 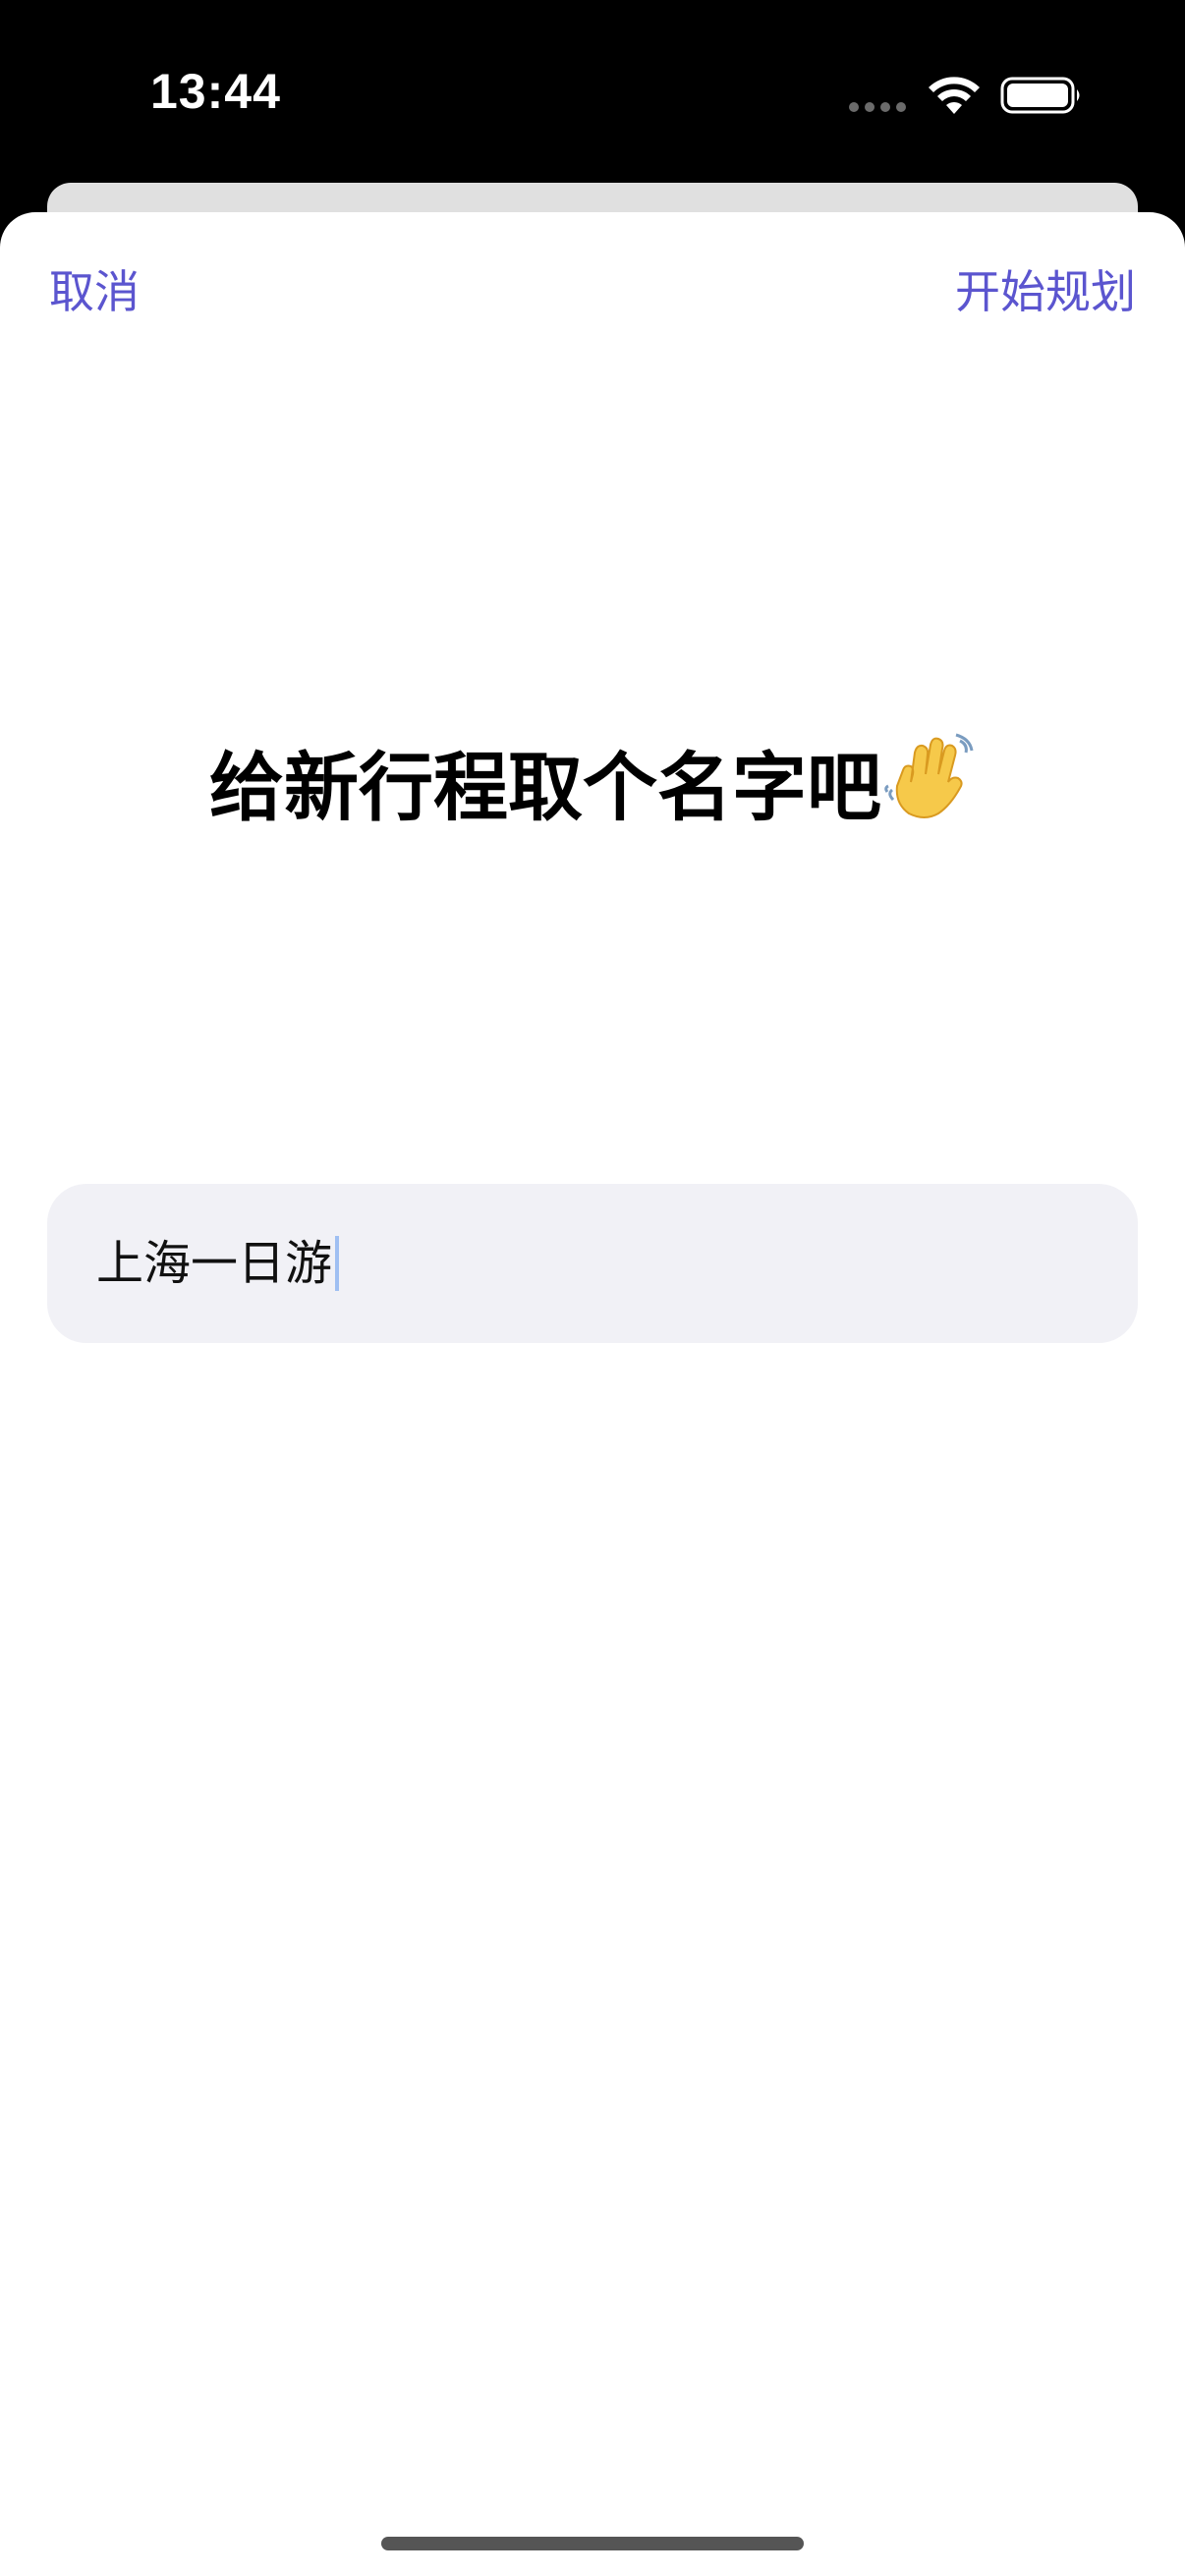 I want to click on text-cursor, so click(x=338, y=1263).